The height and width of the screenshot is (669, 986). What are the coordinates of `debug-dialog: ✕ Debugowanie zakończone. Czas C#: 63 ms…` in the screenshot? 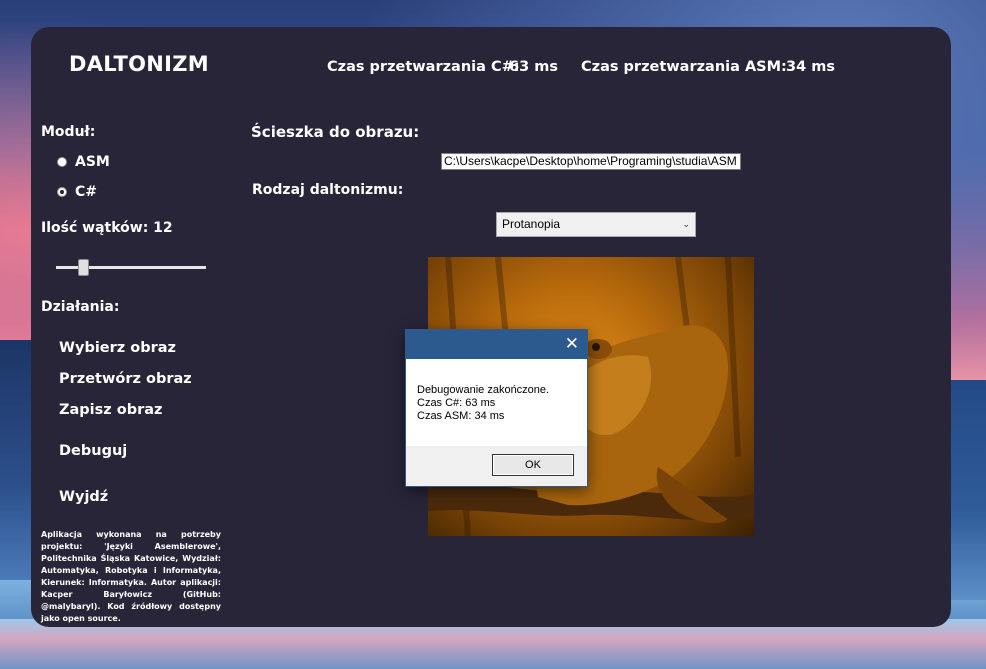 It's located at (496, 408).